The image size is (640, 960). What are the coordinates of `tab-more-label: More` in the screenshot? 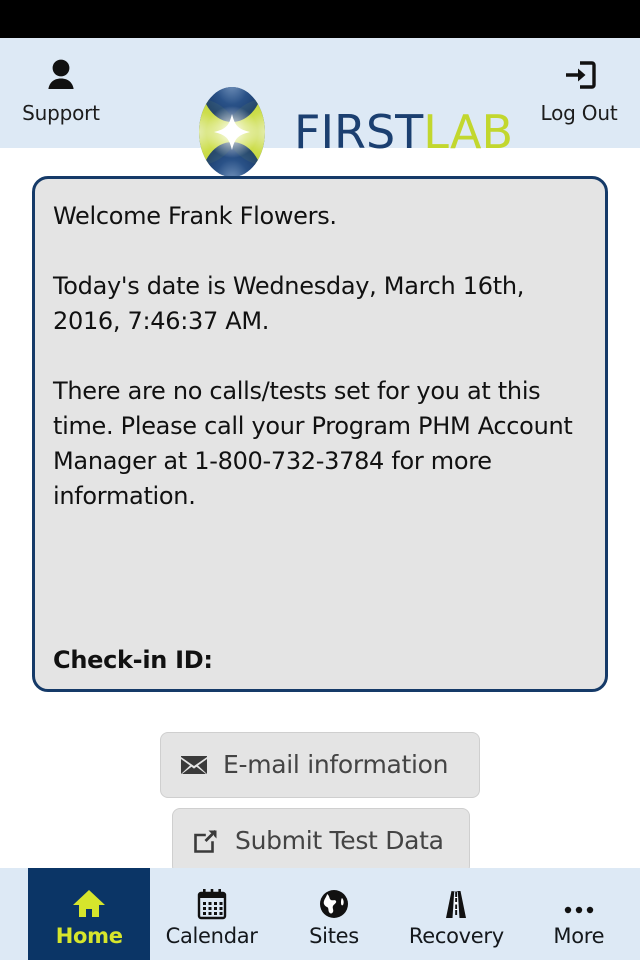 It's located at (579, 936).